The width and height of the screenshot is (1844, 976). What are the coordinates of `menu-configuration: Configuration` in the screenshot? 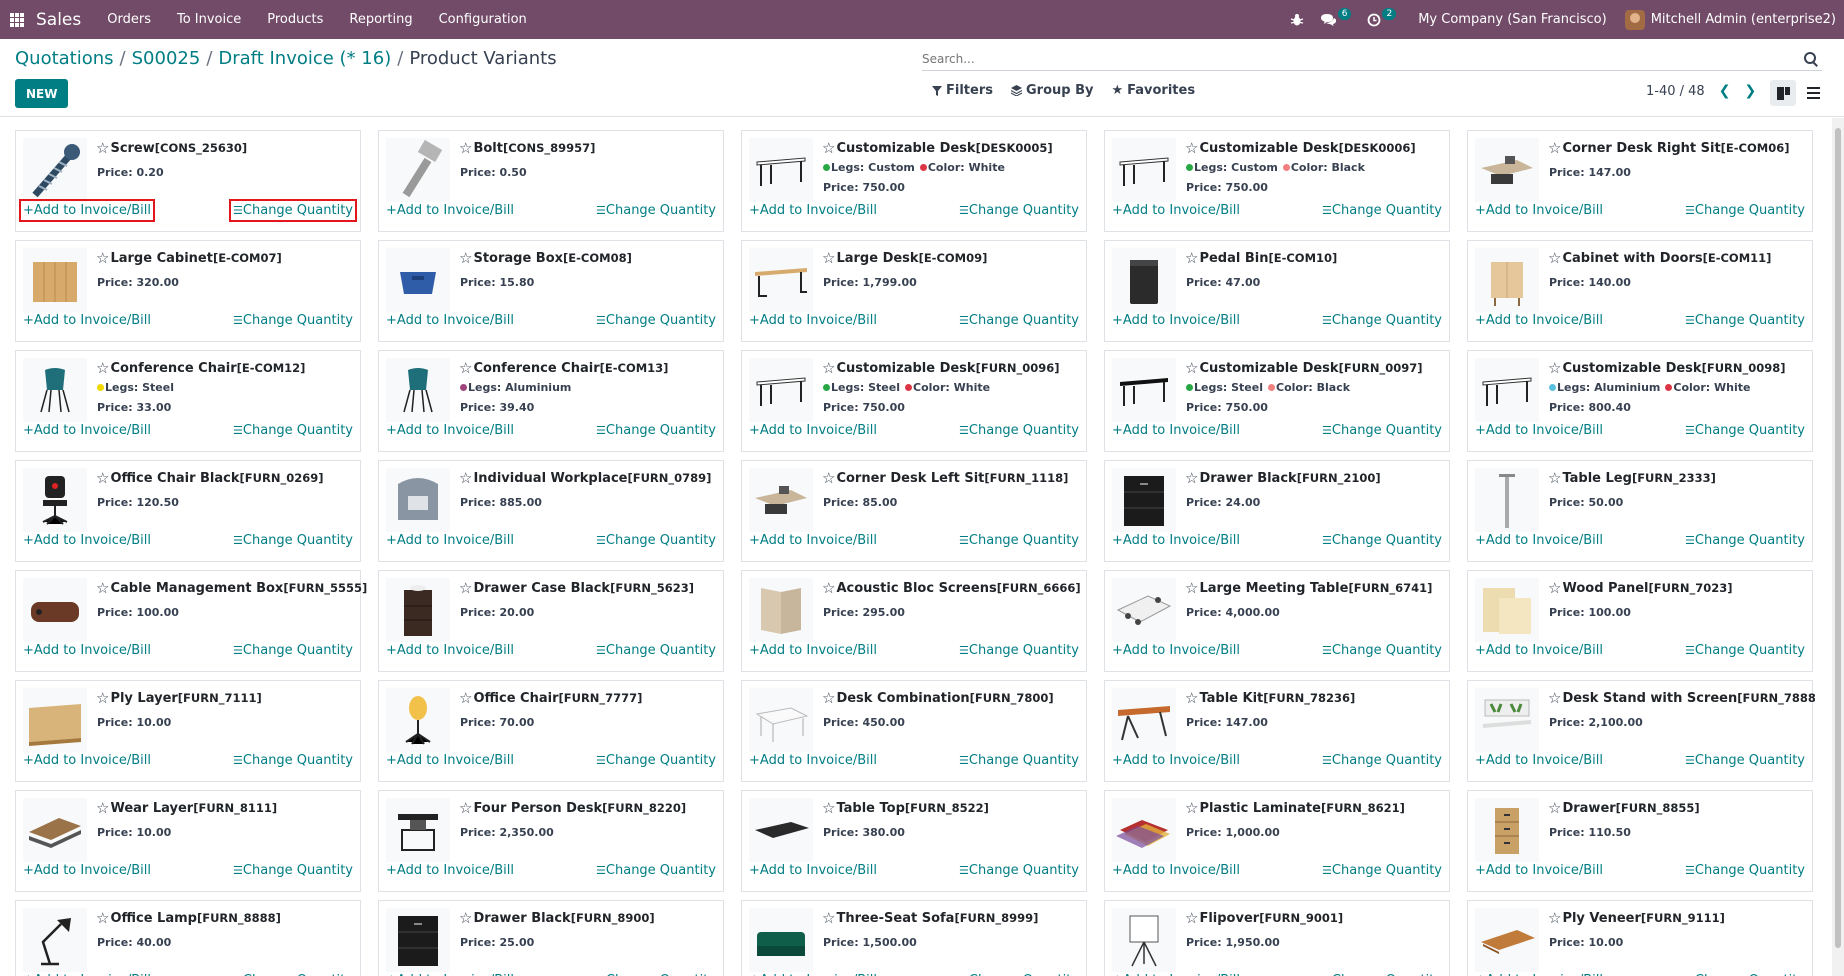 It's located at (483, 19).